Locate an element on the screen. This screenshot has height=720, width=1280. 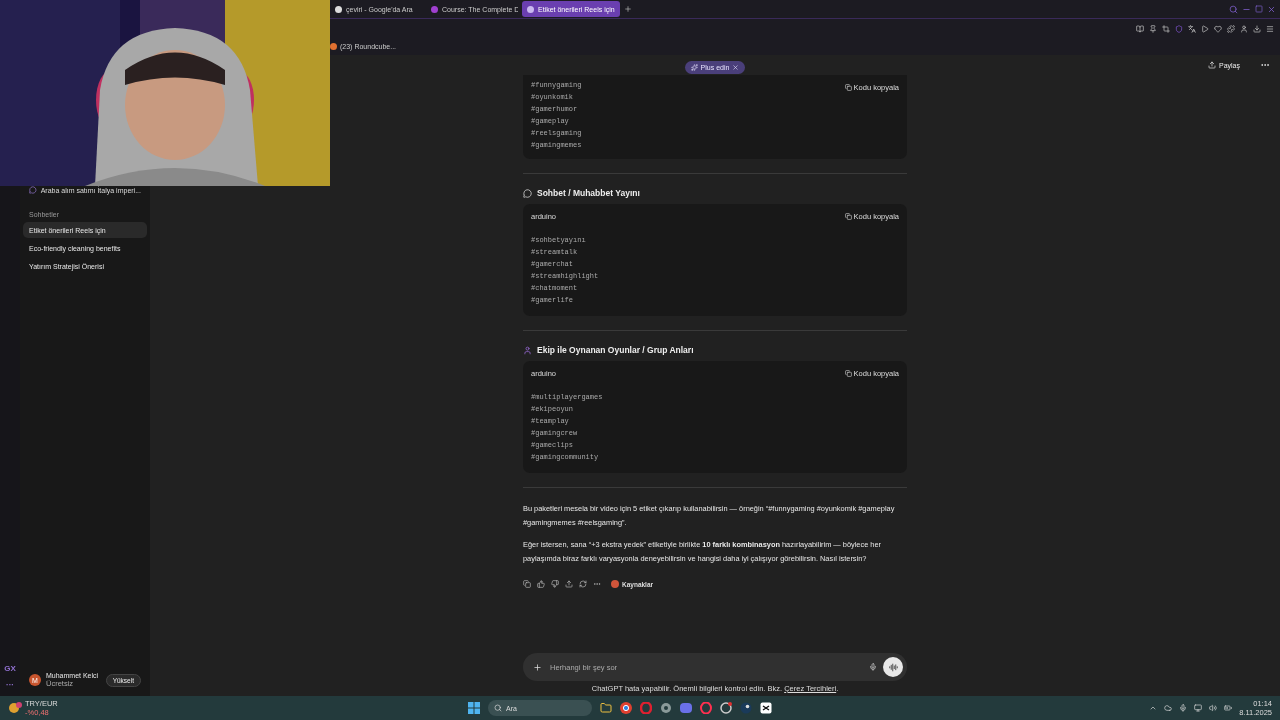
chat-app-icon is located at coordinates (686, 708).